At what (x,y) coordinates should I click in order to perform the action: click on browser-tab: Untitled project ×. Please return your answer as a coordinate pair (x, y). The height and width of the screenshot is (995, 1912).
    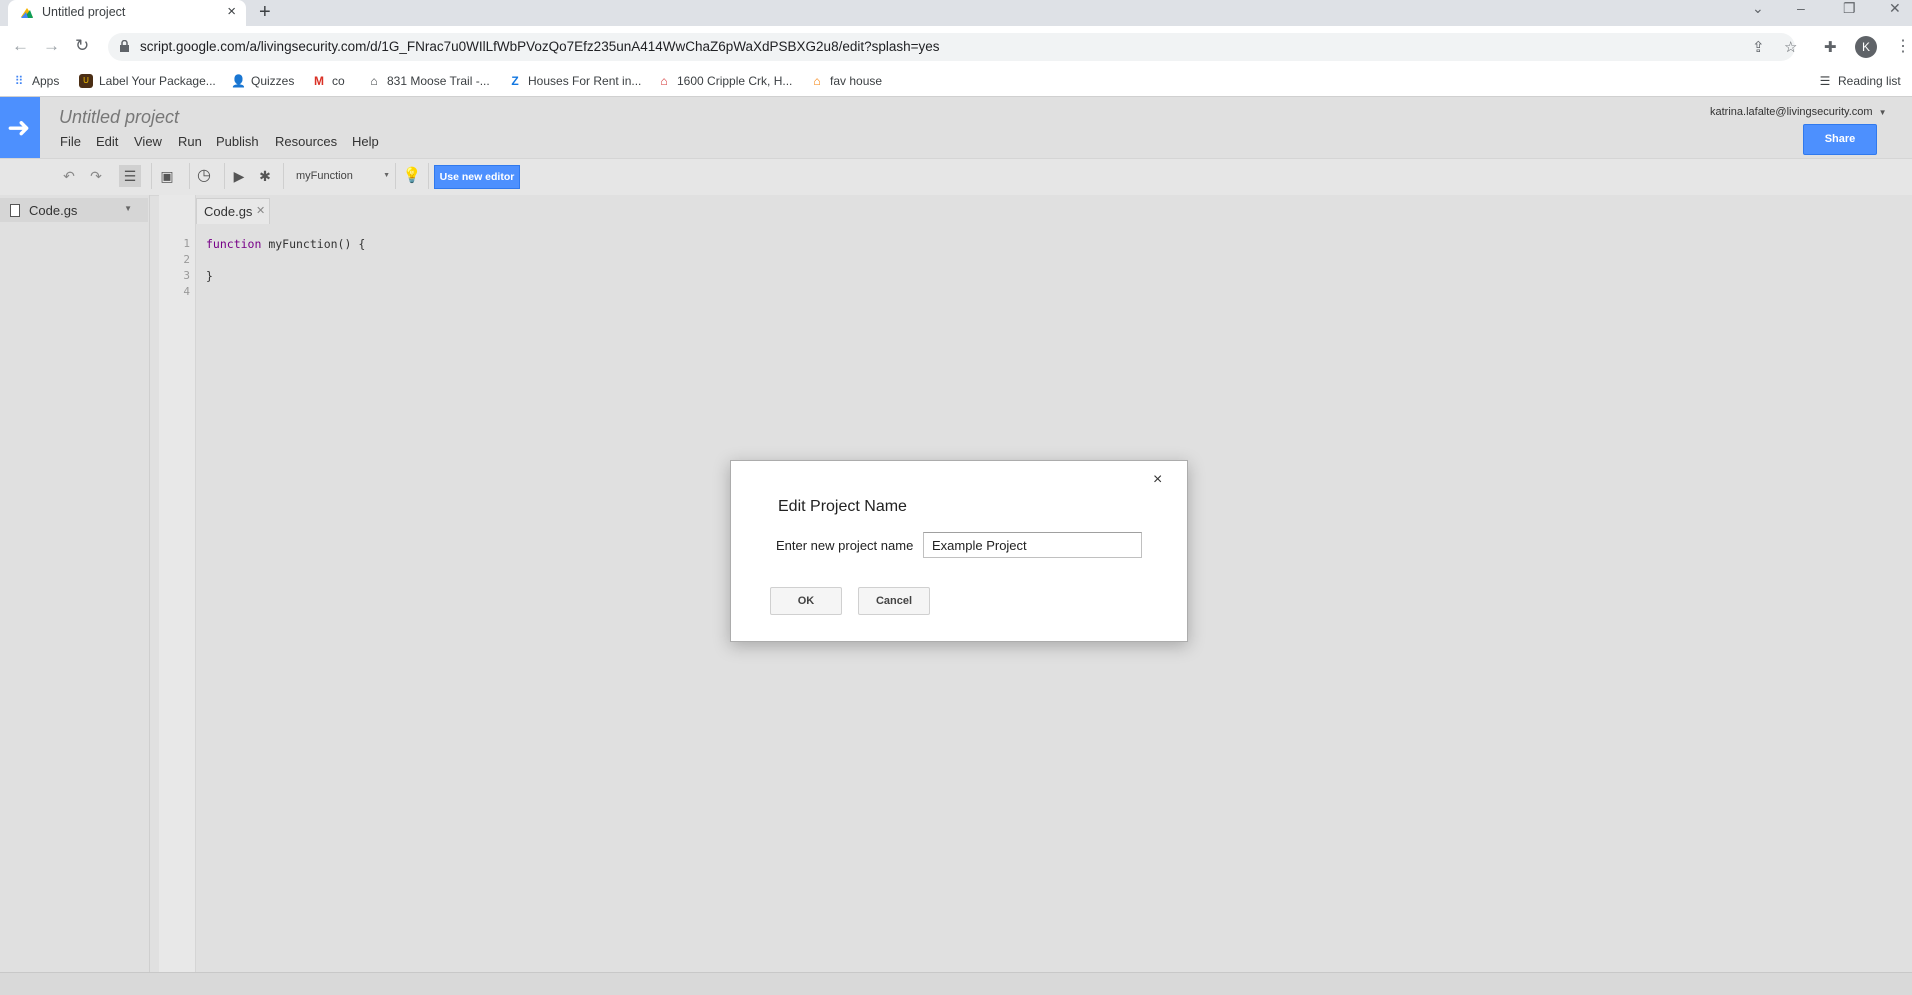
    Looking at the image, I should click on (127, 13).